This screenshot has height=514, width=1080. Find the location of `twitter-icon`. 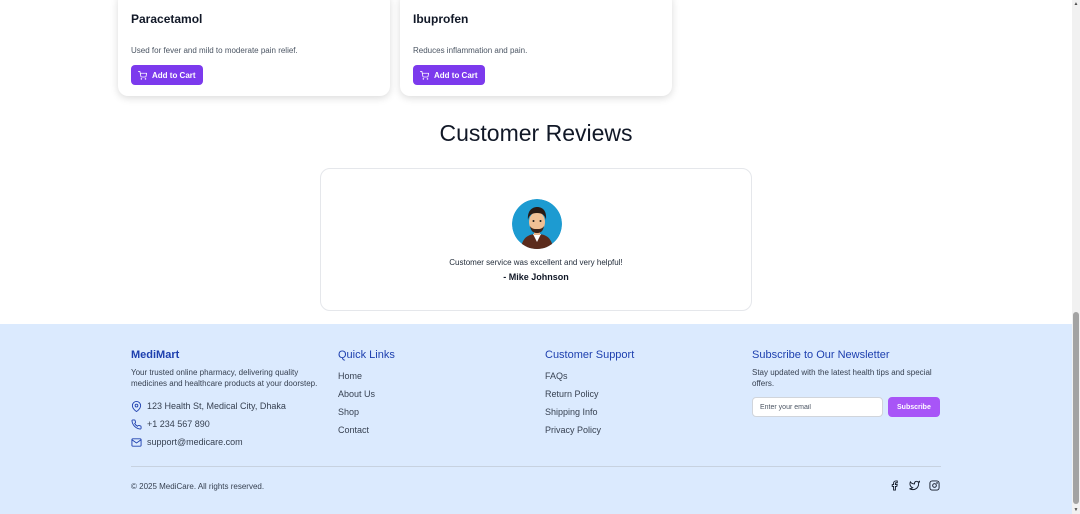

twitter-icon is located at coordinates (914, 485).